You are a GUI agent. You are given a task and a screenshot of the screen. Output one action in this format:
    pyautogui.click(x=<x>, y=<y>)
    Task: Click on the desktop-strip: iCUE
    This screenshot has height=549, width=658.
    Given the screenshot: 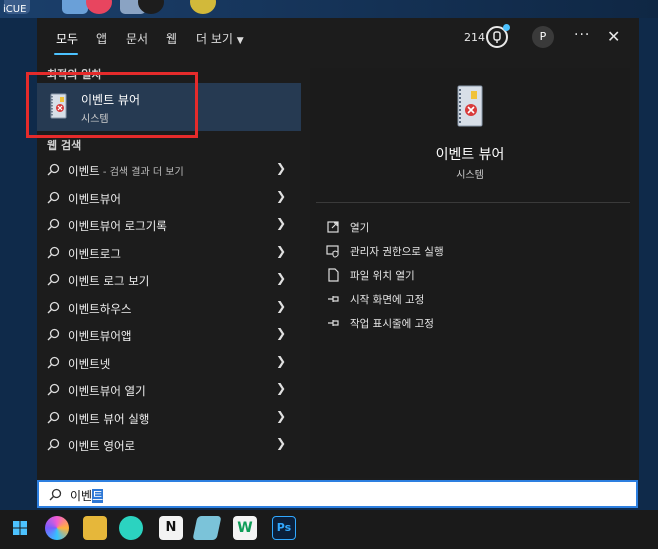 What is the action you would take?
    pyautogui.click(x=329, y=9)
    